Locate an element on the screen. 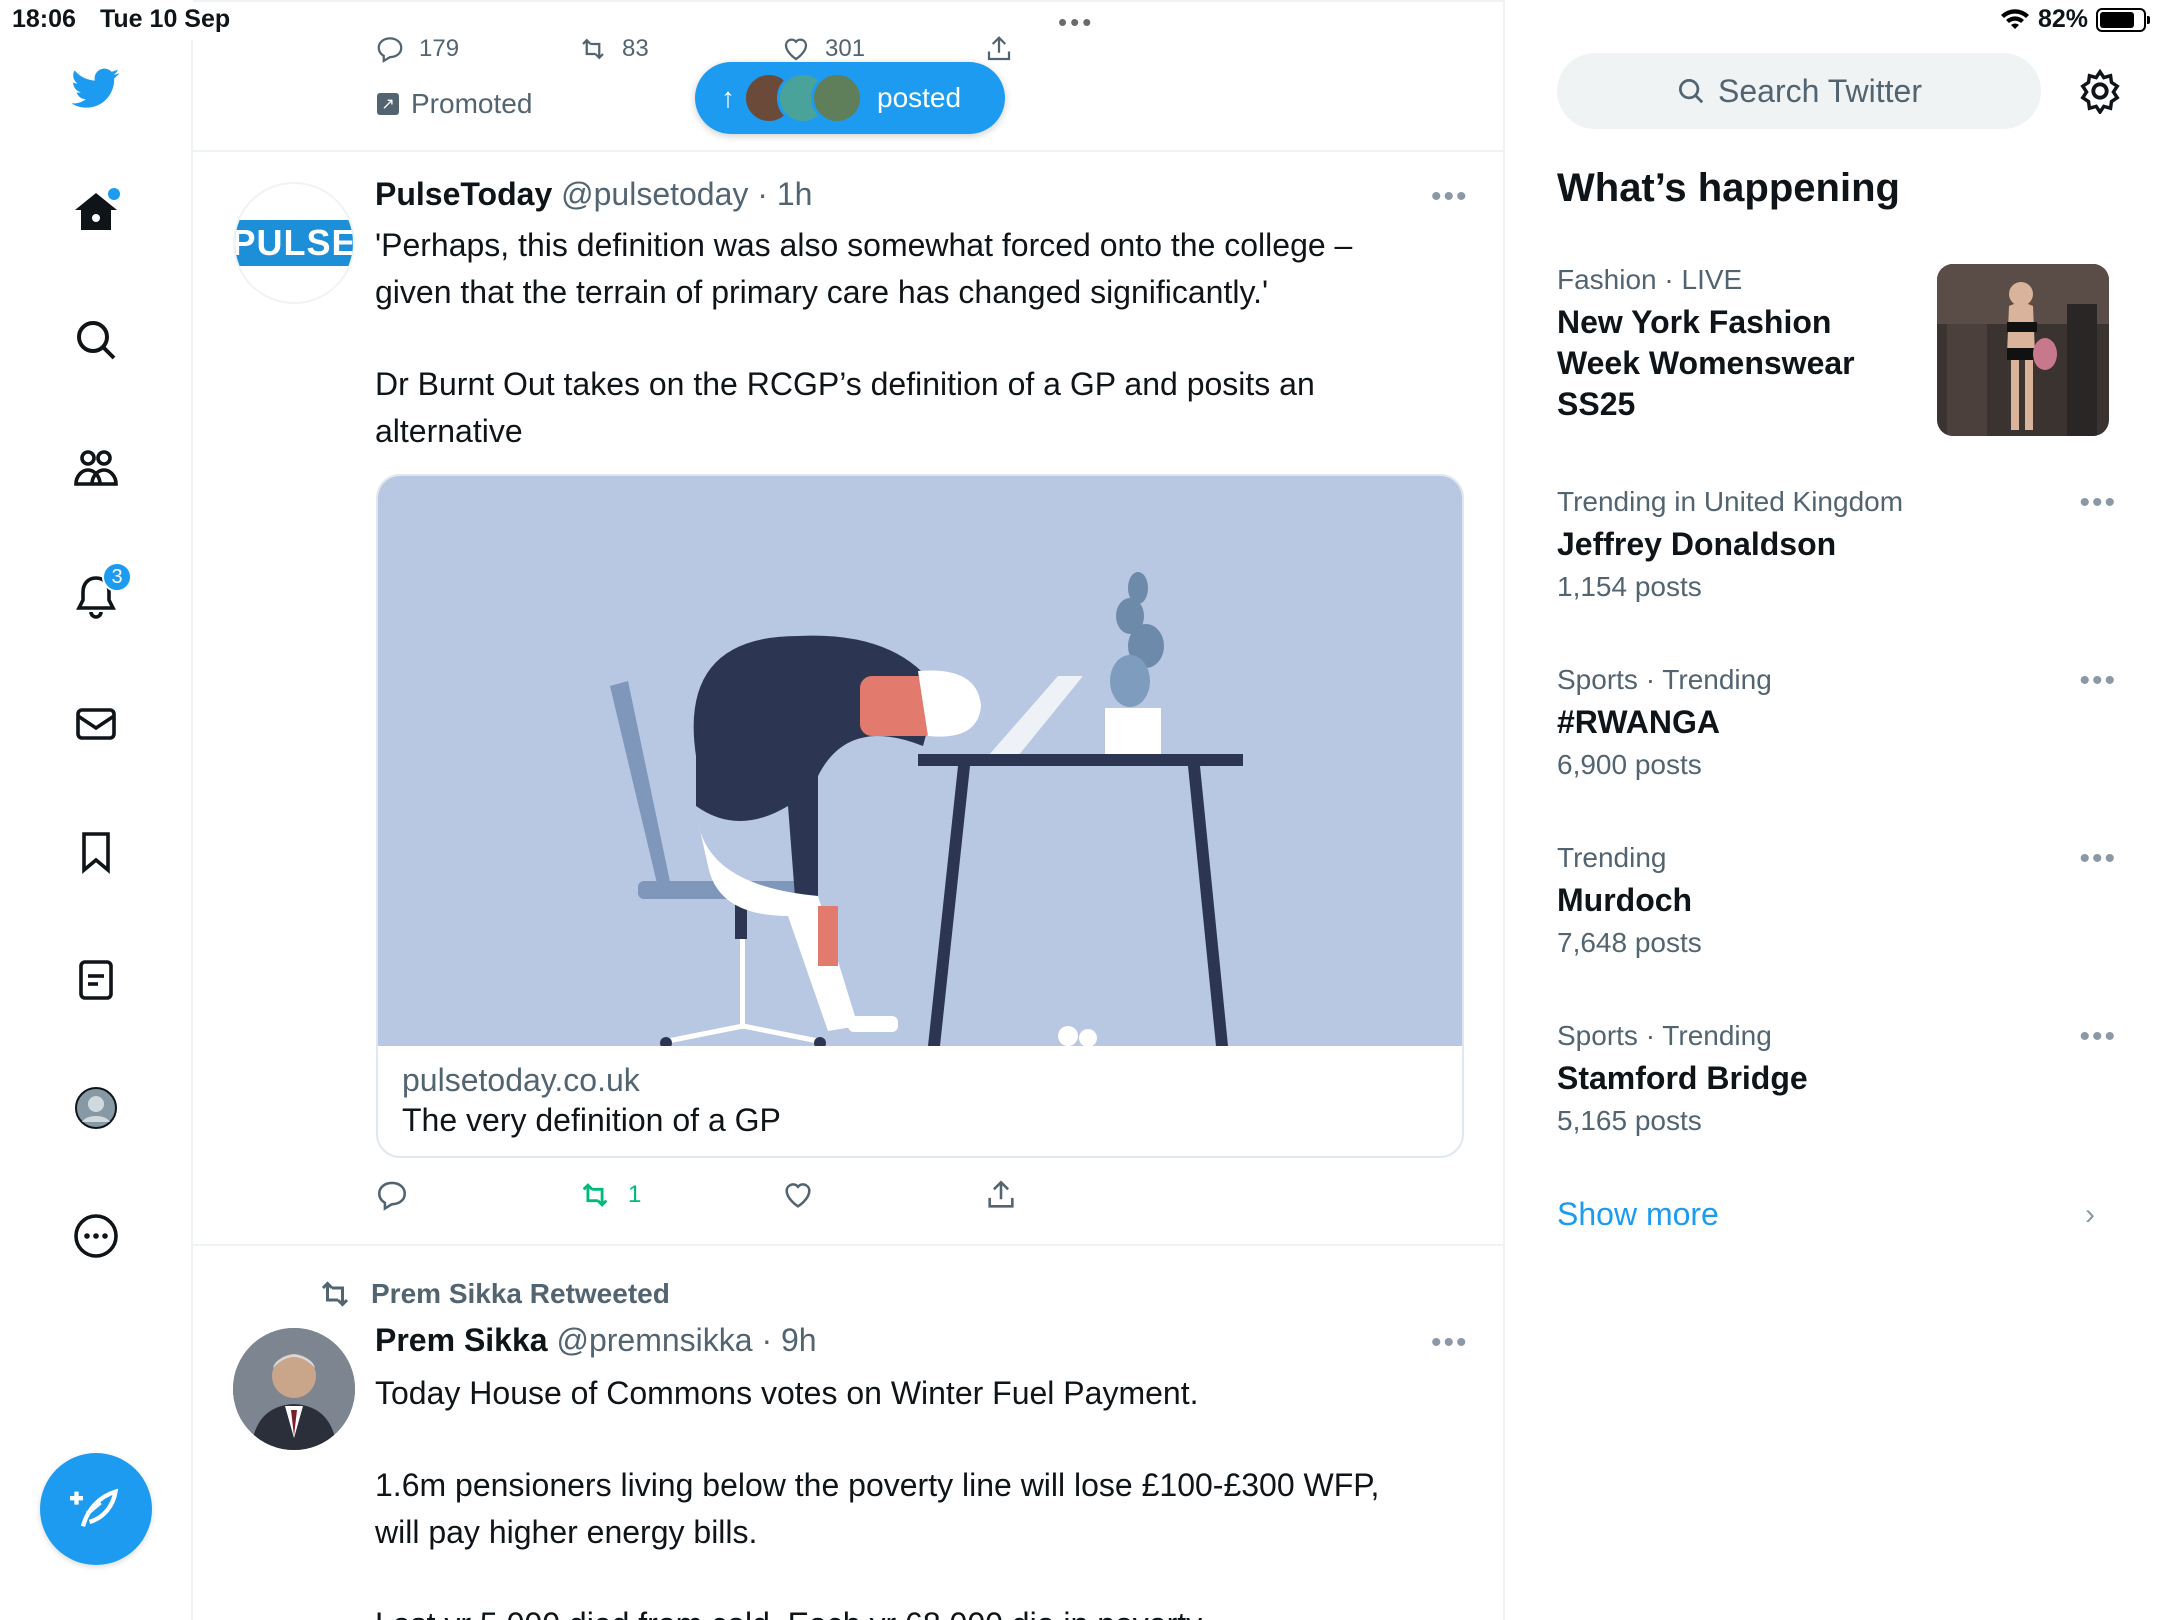 This screenshot has height=1620, width=2160. compose-feather-icon is located at coordinates (94, 1507).